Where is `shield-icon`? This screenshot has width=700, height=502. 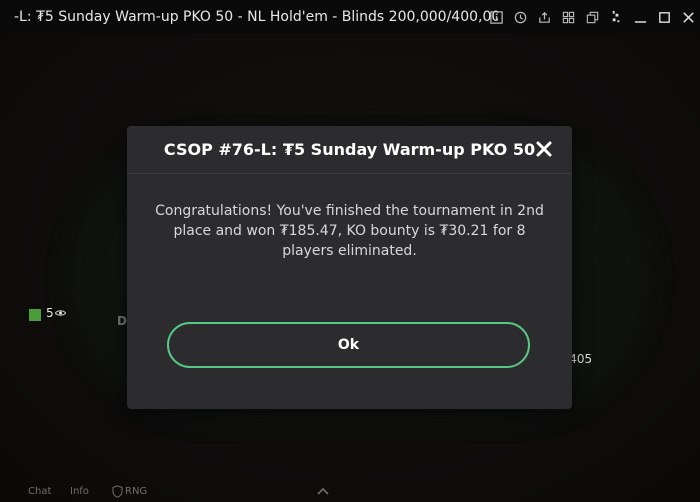 shield-icon is located at coordinates (117, 491).